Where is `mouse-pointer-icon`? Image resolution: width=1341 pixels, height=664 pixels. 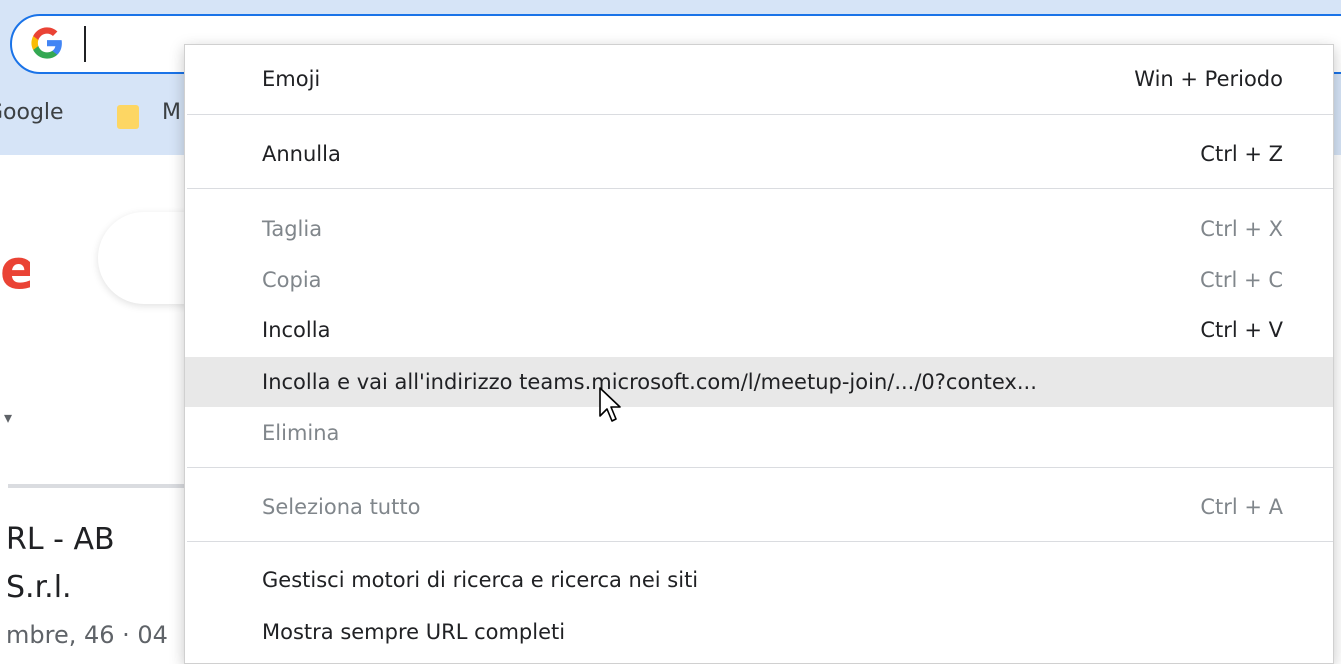 mouse-pointer-icon is located at coordinates (610, 404).